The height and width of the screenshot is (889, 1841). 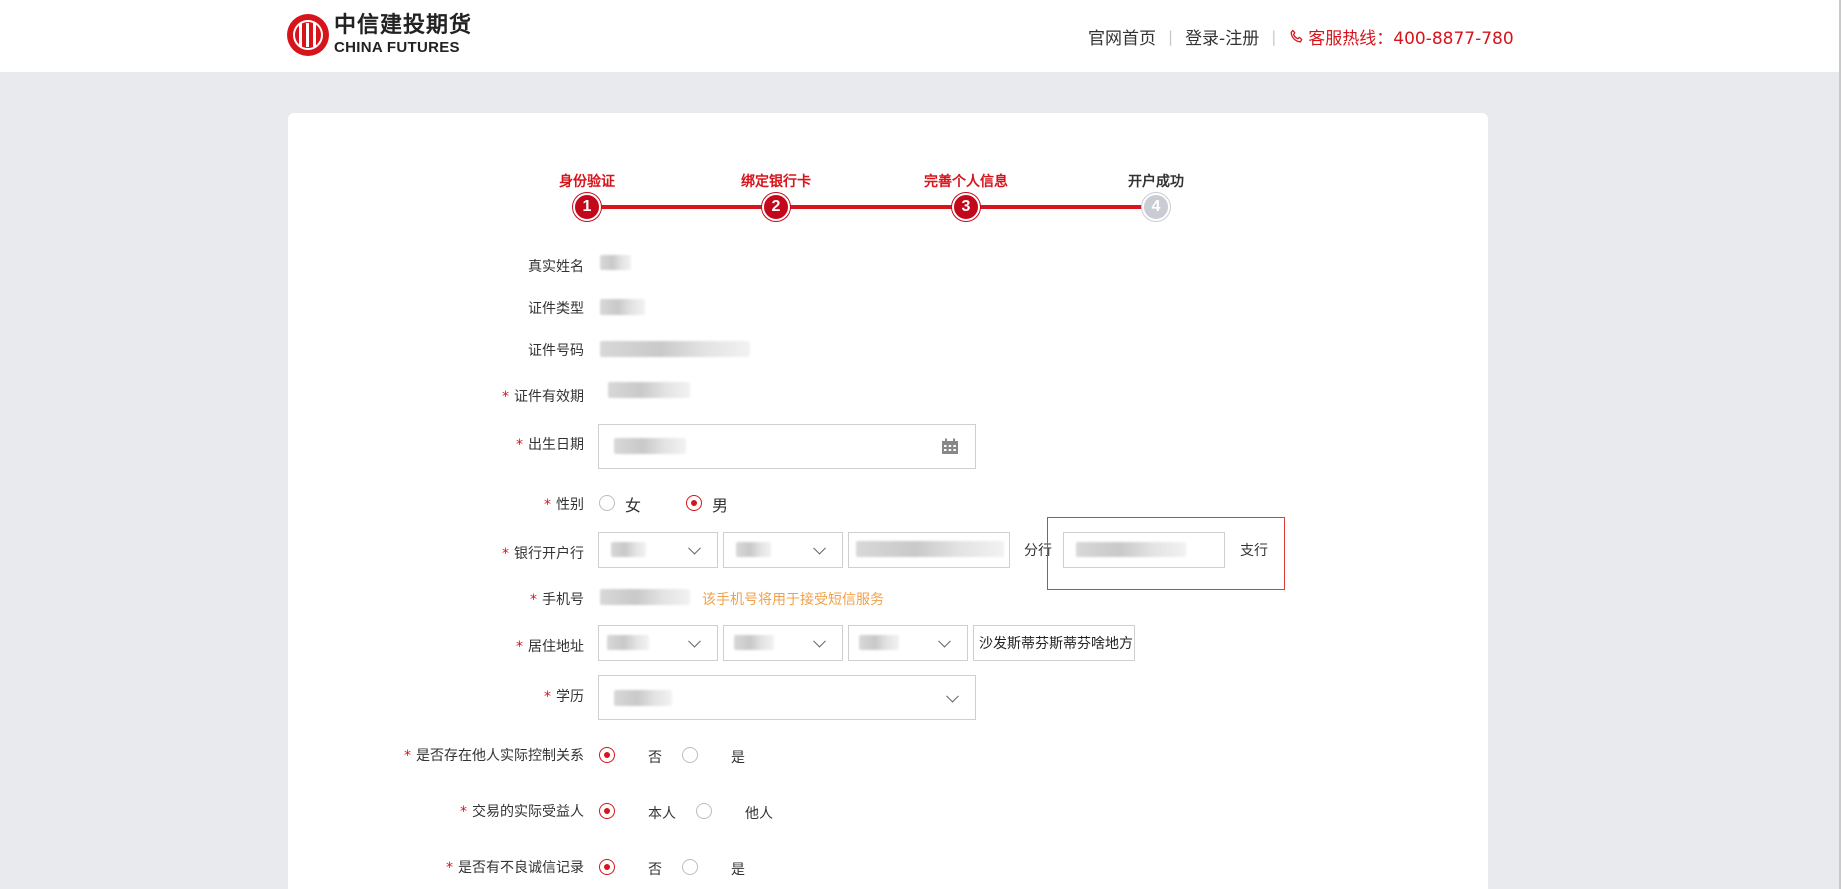 I want to click on address-district-value-redacted, so click(x=879, y=642).